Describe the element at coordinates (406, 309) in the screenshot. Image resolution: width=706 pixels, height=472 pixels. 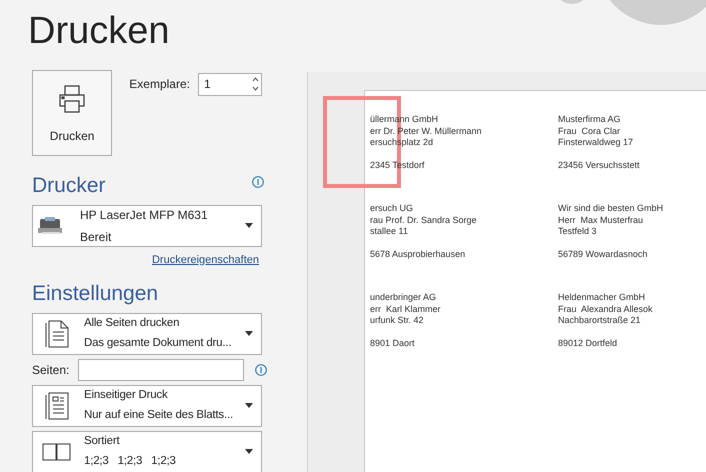
I see `address-line: err Karl Klammer` at that location.